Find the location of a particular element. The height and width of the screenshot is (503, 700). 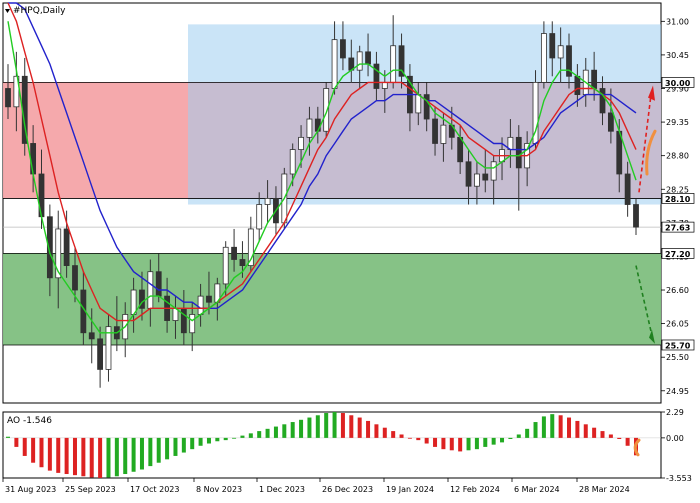

date-tick-label: 8 Nov 2023 is located at coordinates (219, 489).